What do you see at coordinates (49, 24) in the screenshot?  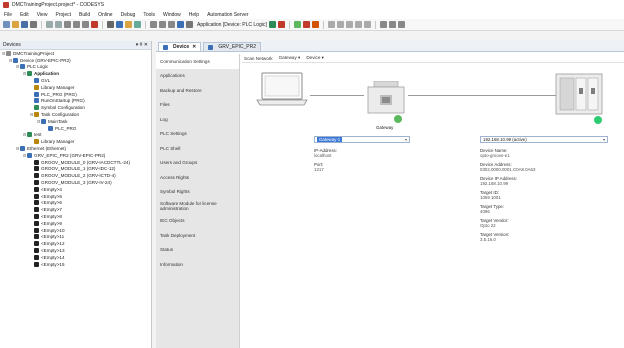 I see `undo-icon` at bounding box center [49, 24].